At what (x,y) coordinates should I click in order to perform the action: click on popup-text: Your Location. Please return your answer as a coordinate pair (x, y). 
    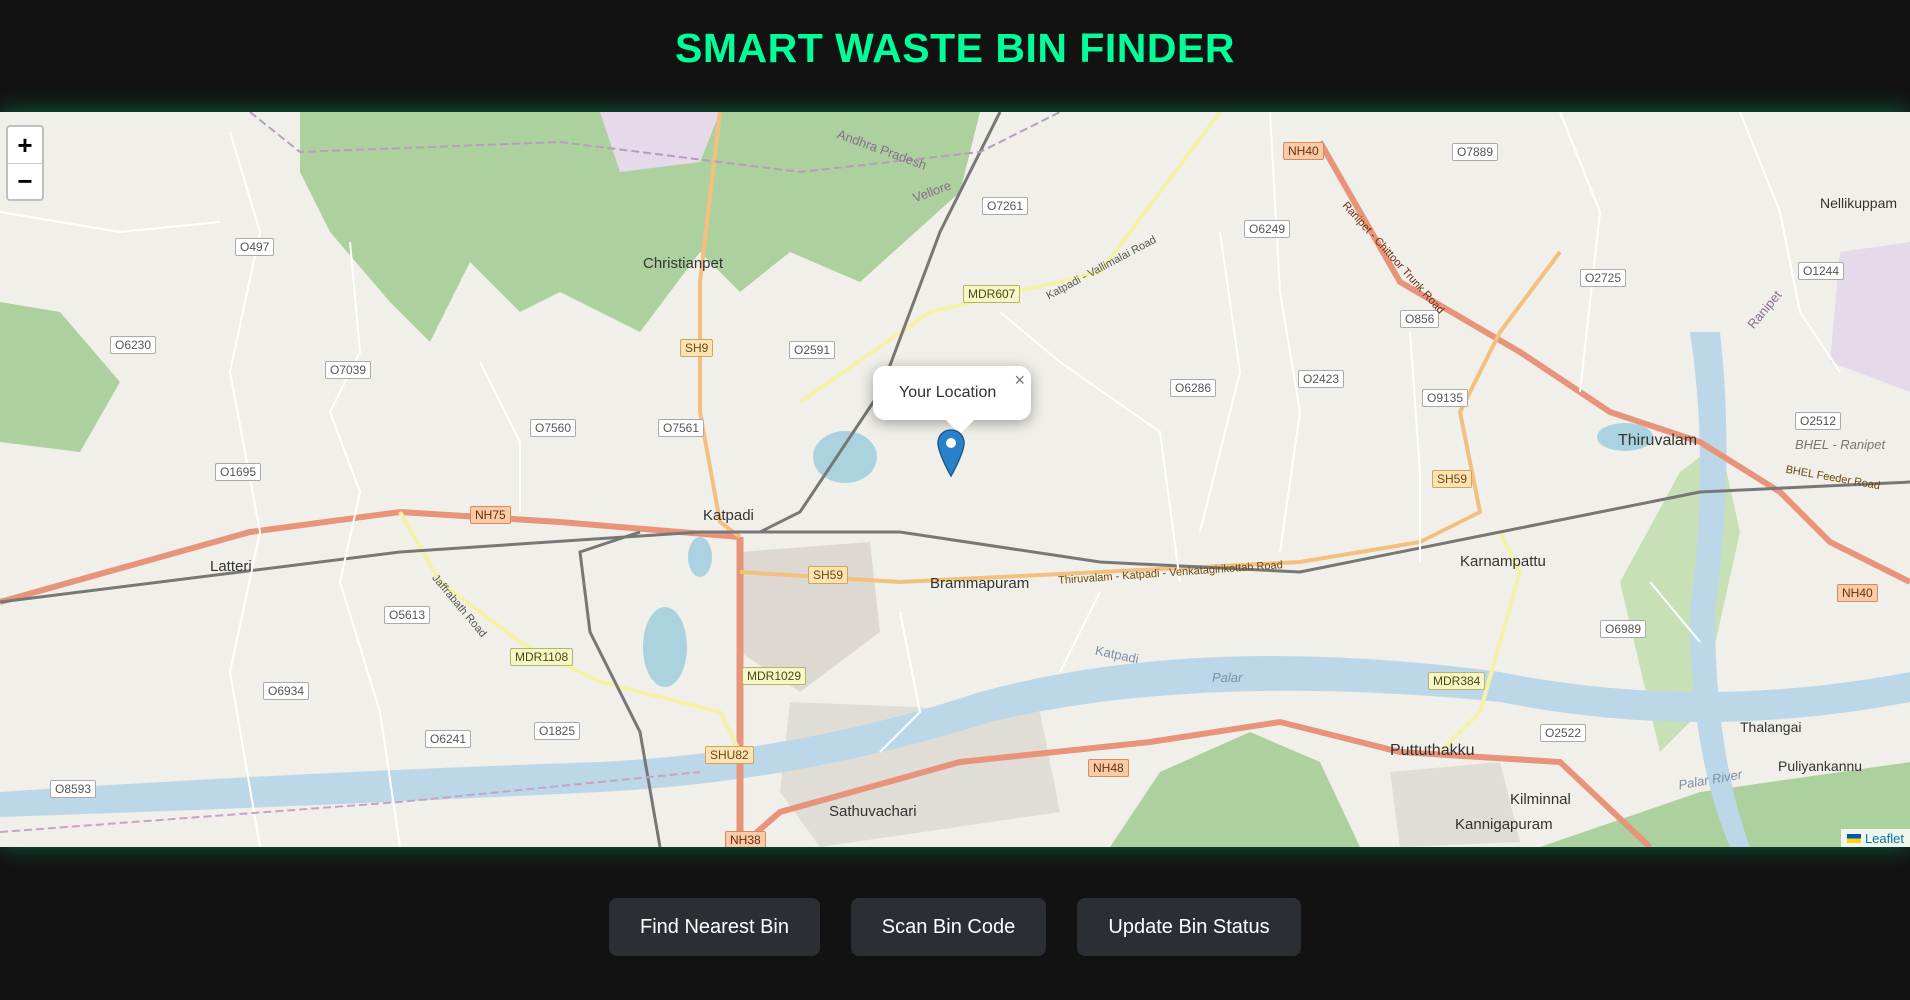
    Looking at the image, I should click on (948, 392).